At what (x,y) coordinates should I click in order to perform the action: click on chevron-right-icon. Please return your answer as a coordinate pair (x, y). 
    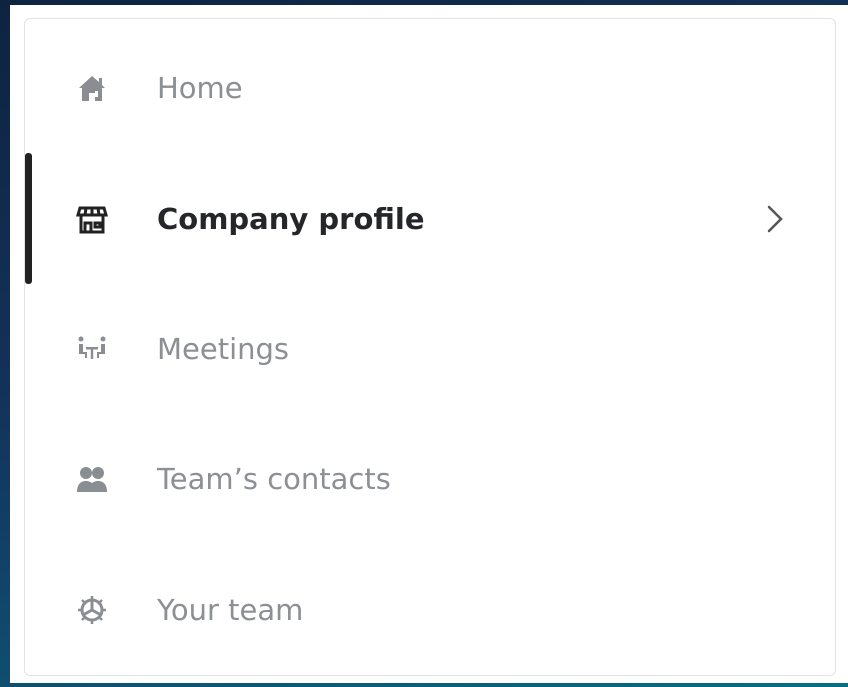
    Looking at the image, I should click on (775, 218).